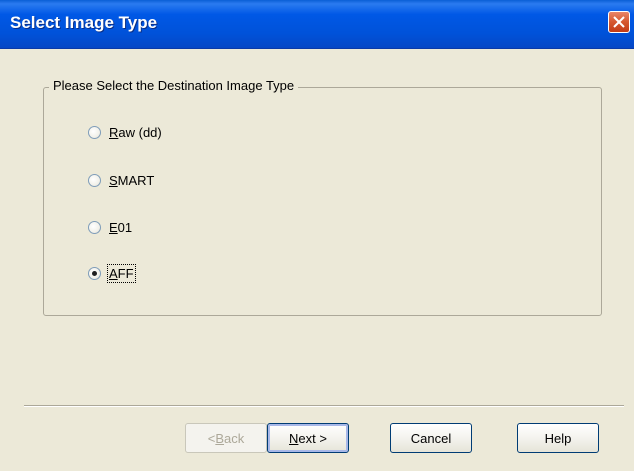  What do you see at coordinates (94, 180) in the screenshot?
I see `radio-button-smart` at bounding box center [94, 180].